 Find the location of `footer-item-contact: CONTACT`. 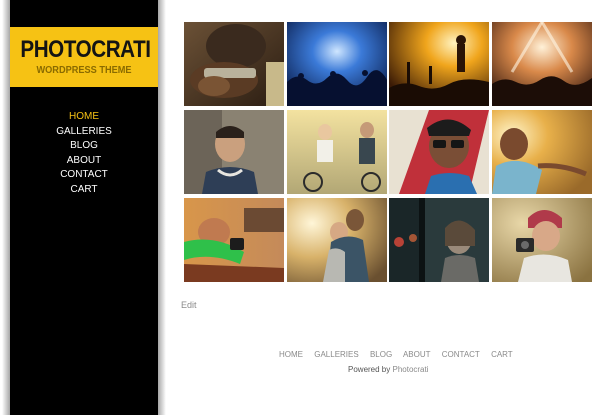

footer-item-contact: CONTACT is located at coordinates (461, 354).